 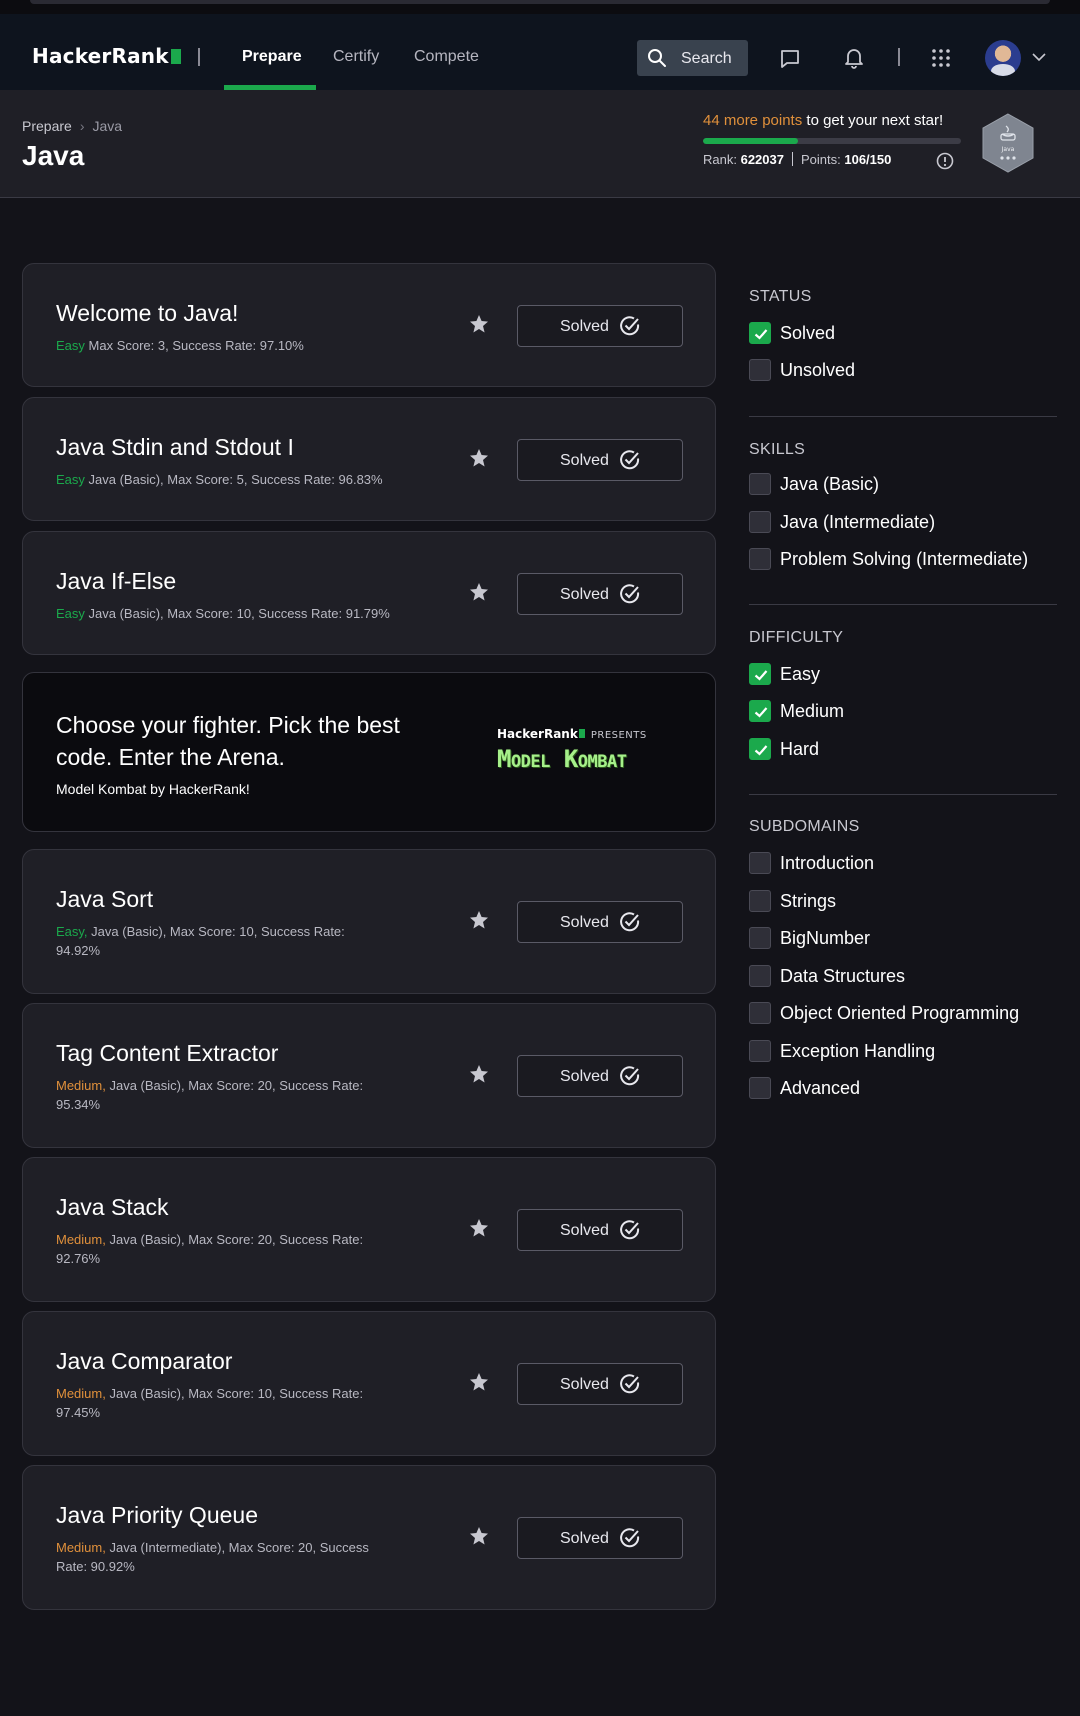 What do you see at coordinates (112, 1207) in the screenshot?
I see `challenge-title: Java Stack` at bounding box center [112, 1207].